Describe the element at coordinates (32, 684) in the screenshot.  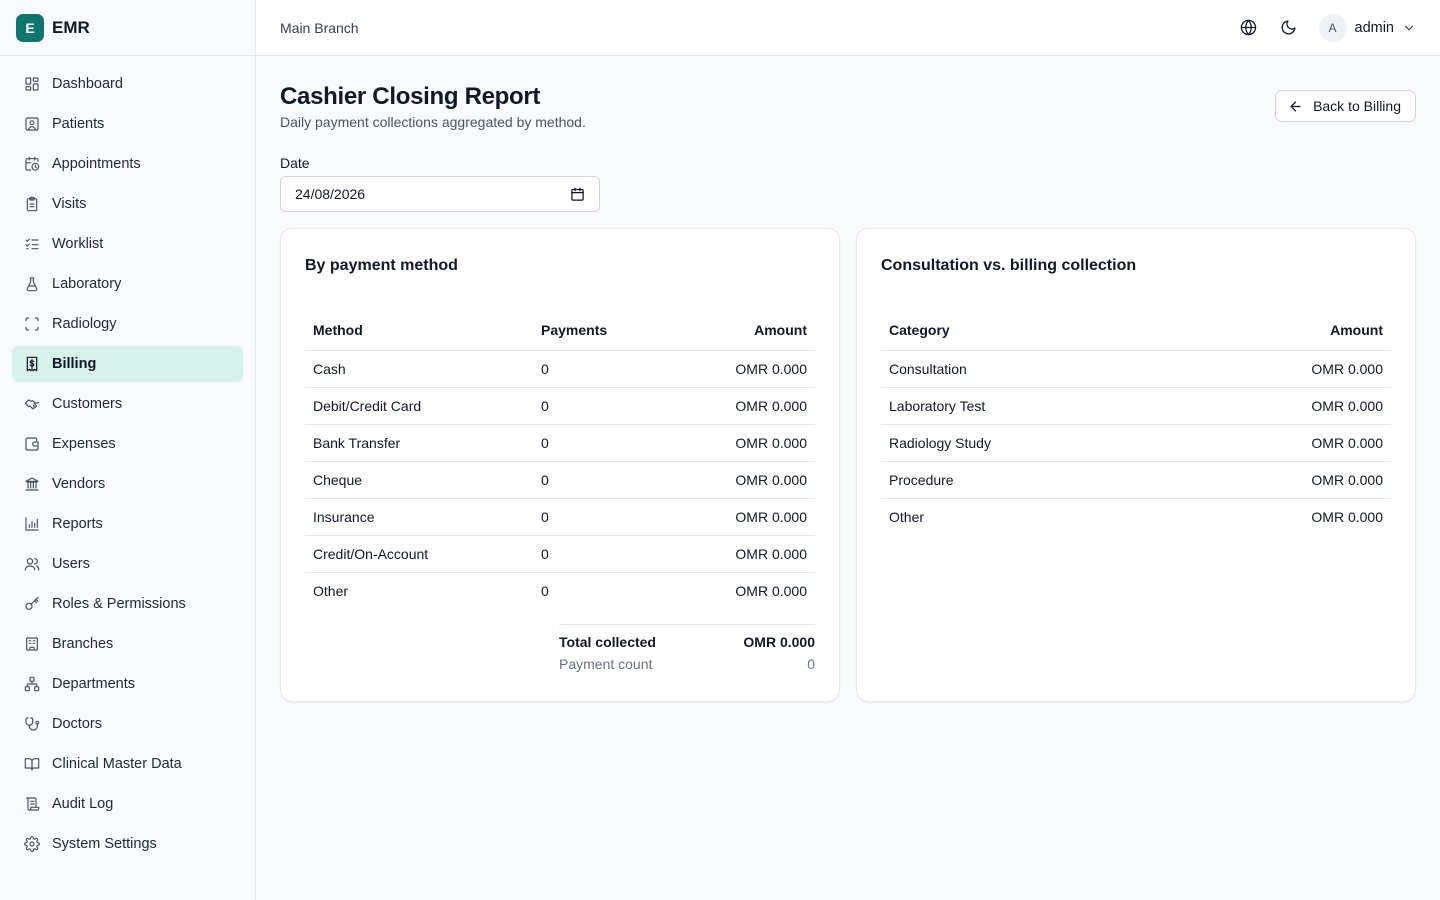
I see `network-icon` at that location.